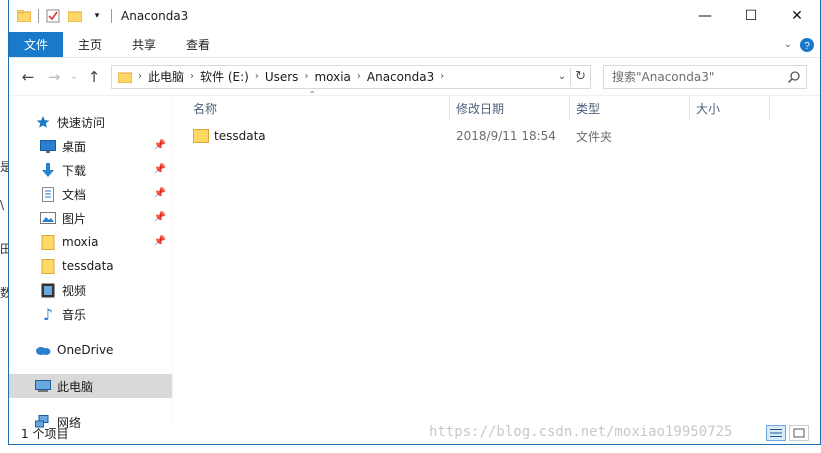  Describe the element at coordinates (94, 77) in the screenshot. I see `up-arrow-icon: ↑` at that location.